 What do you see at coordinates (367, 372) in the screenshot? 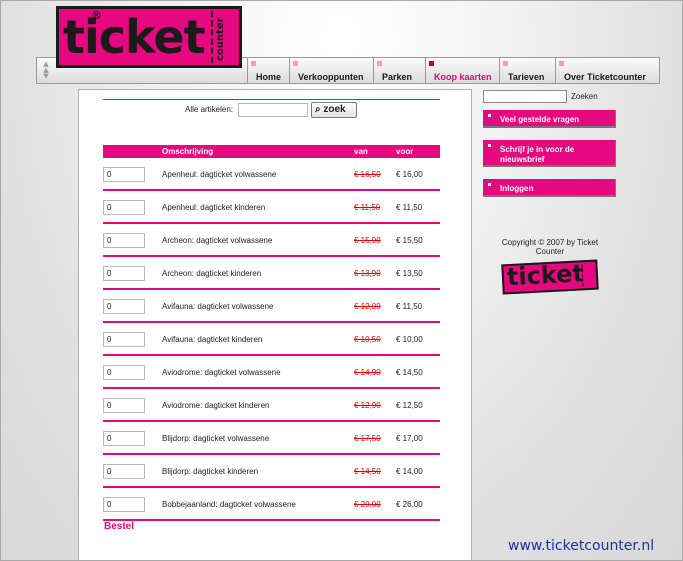
I see `old-price: € 14,90` at bounding box center [367, 372].